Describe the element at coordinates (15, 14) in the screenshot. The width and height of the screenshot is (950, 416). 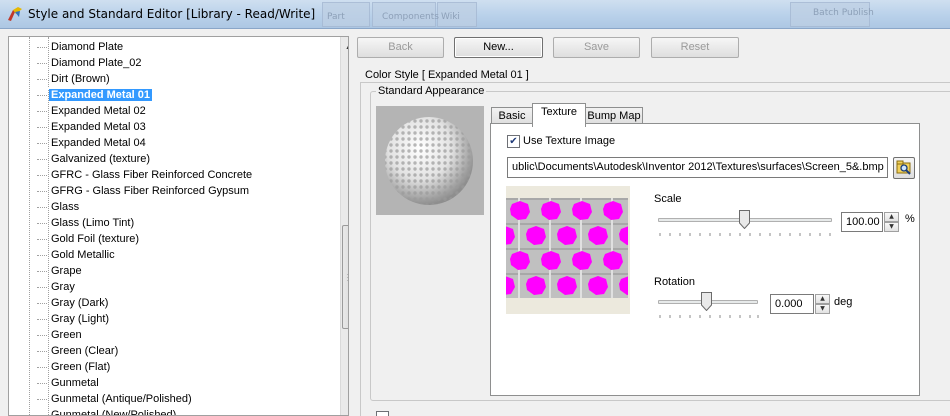
I see `app-icon` at that location.